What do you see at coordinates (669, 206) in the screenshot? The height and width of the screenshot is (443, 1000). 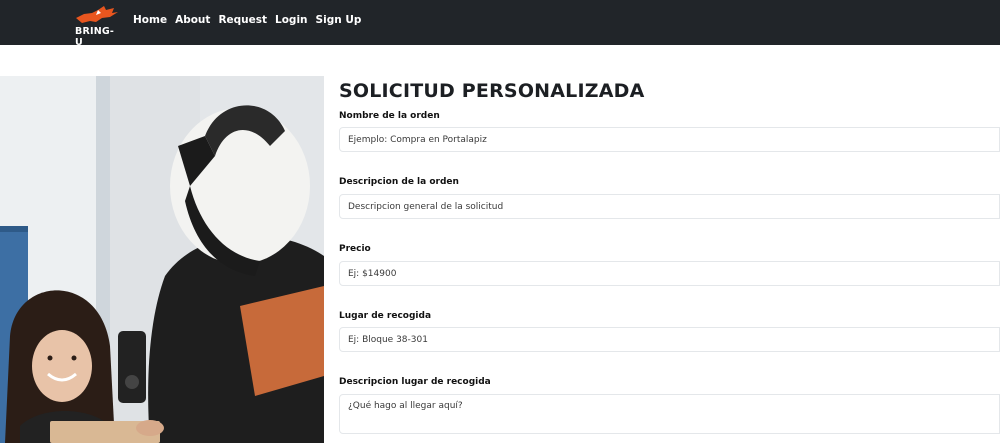 I see `order-description-input` at bounding box center [669, 206].